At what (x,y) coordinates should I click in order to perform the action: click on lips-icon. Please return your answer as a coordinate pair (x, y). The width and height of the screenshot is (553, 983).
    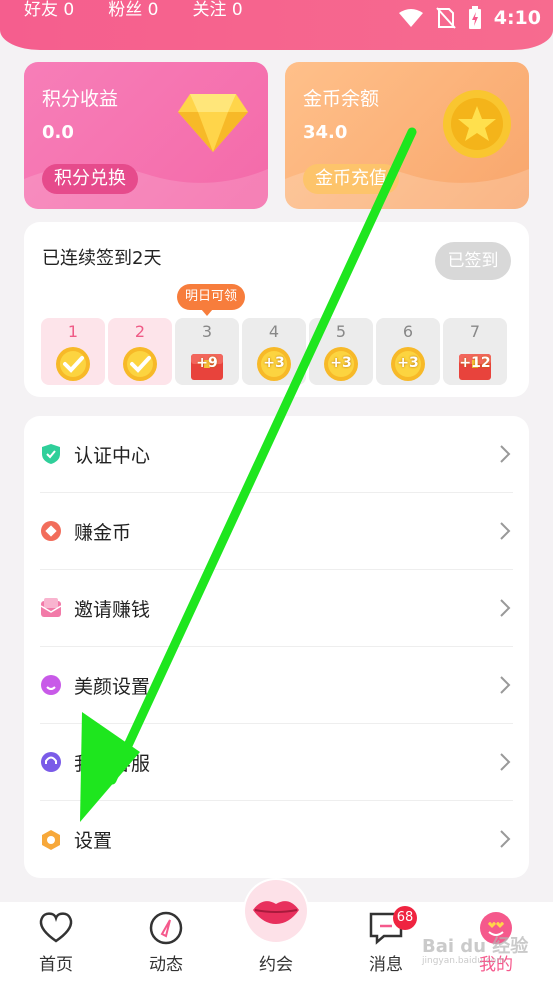
    Looking at the image, I should click on (276, 911).